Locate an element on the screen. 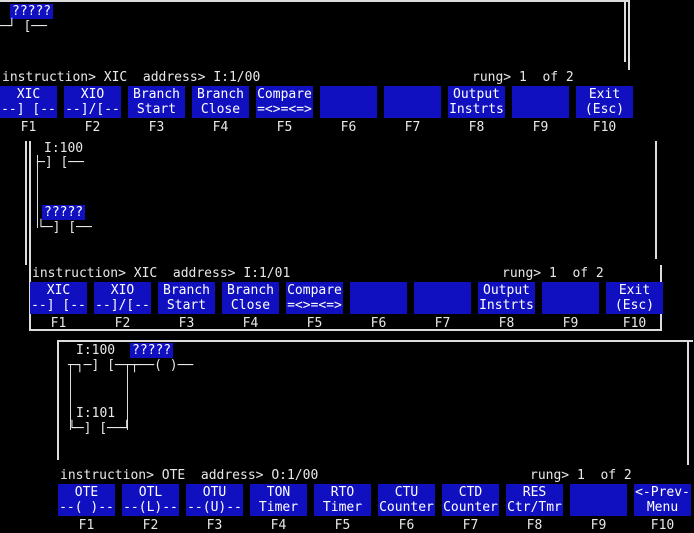 This screenshot has width=694, height=533. address-label-i100: I:100 is located at coordinates (64, 148).